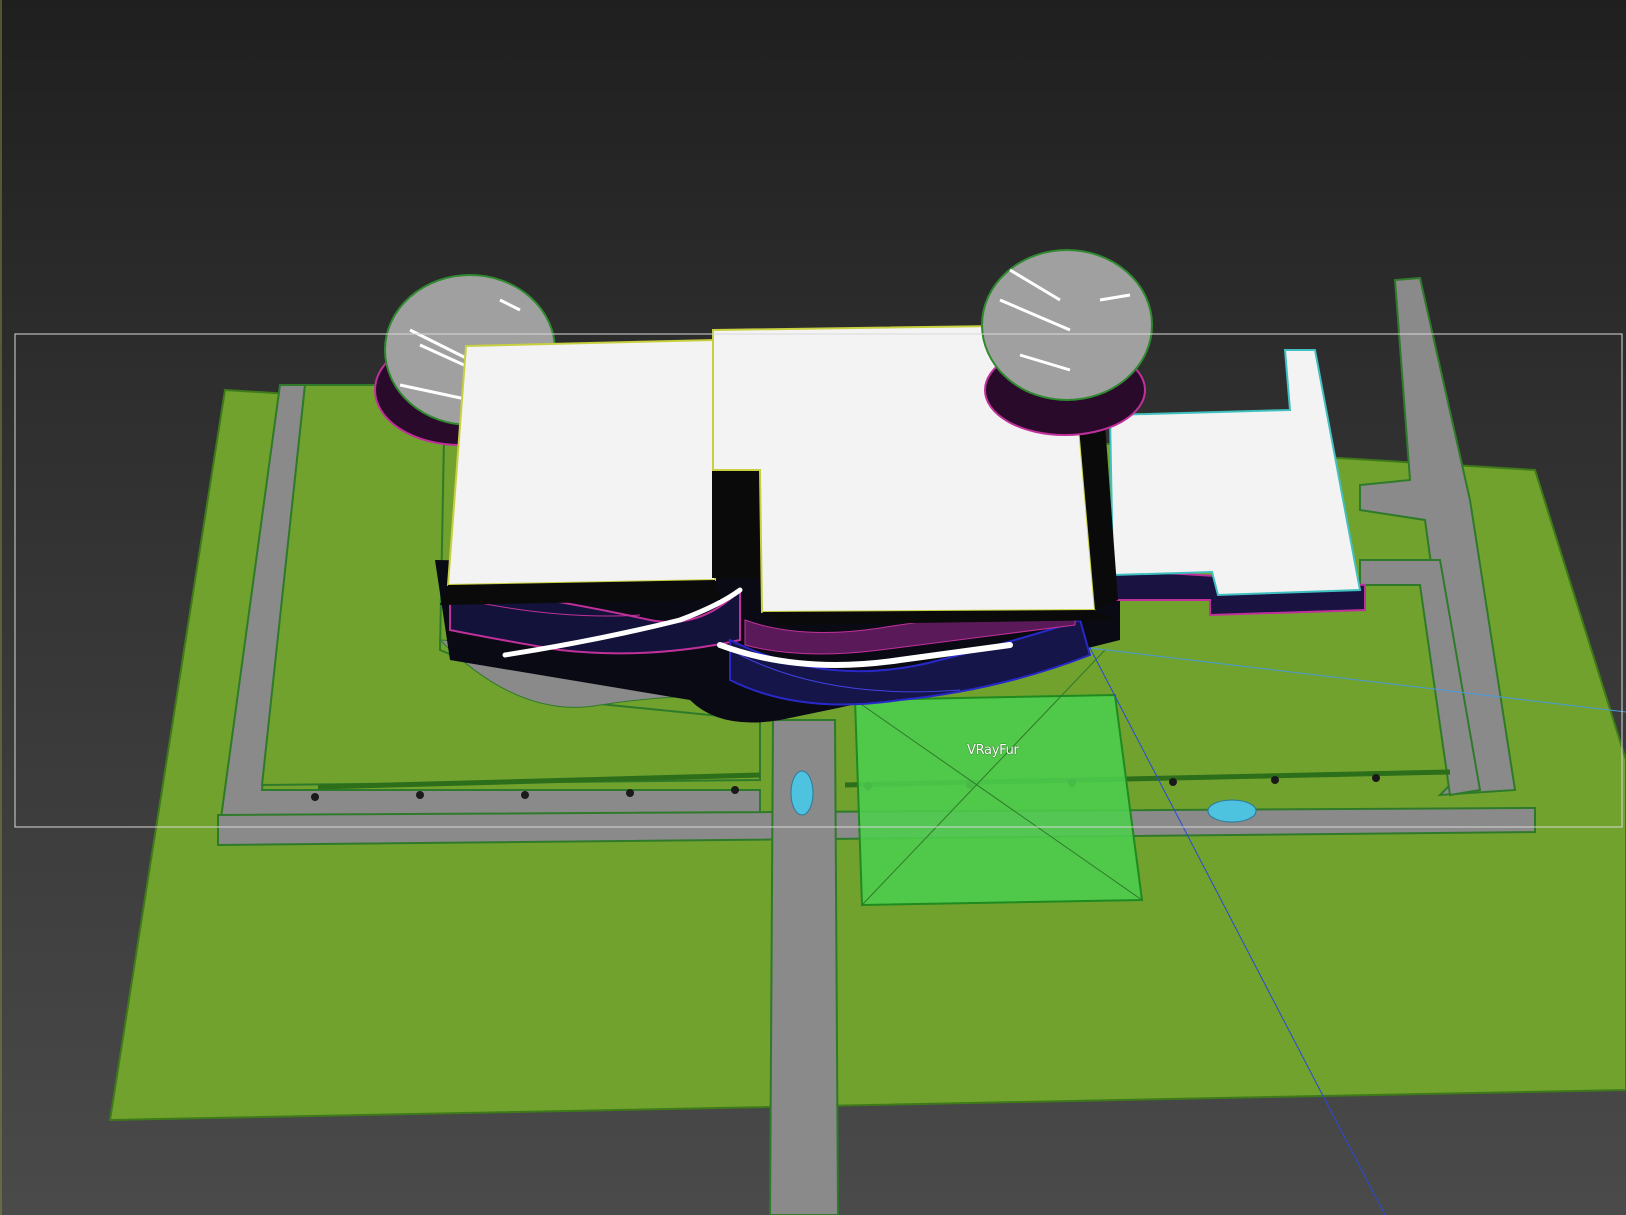  I want to click on roof-block-left, so click(581, 462).